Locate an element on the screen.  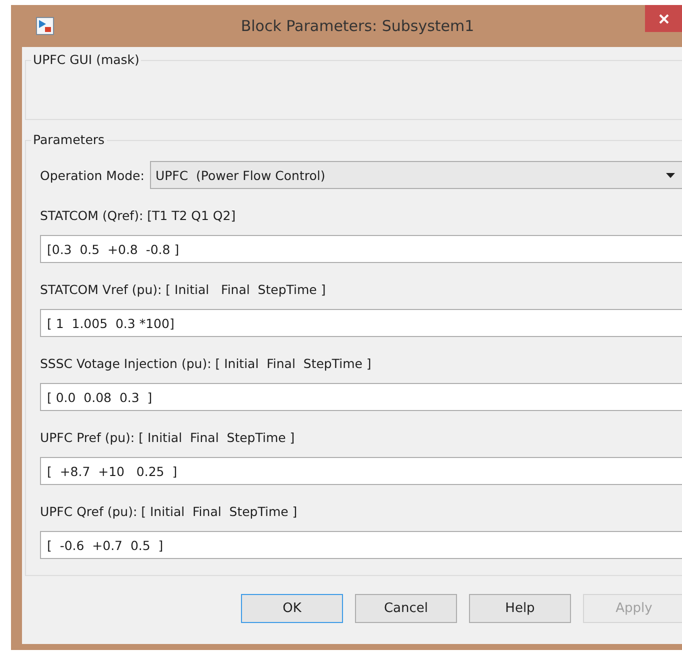
dialog-button: Cancel is located at coordinates (406, 608).